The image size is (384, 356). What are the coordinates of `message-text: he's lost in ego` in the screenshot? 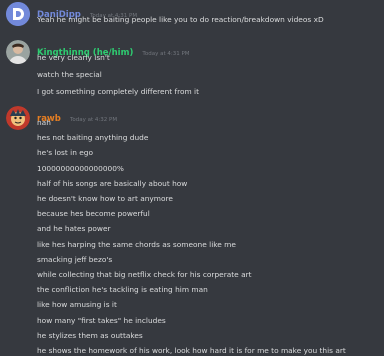 It's located at (65, 153).